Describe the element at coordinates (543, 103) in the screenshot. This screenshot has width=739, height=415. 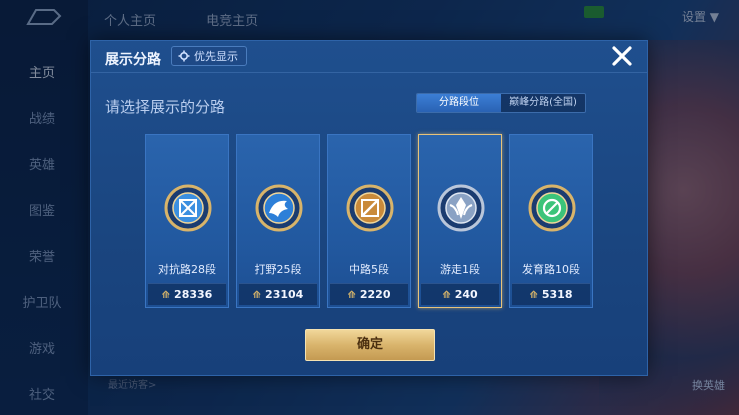
I see `toggle-peak-lane: 巅峰分路(全国)` at that location.